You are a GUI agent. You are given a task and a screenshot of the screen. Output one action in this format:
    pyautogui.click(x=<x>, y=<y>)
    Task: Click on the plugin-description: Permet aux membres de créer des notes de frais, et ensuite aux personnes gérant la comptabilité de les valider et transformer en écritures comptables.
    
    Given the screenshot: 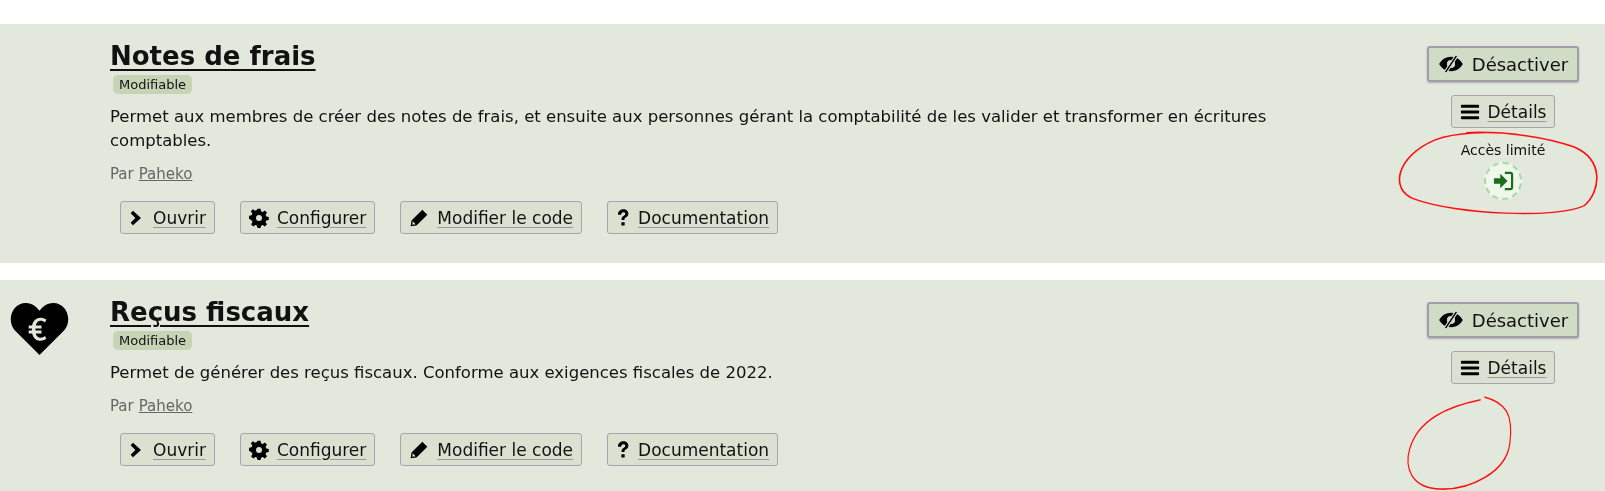 What is the action you would take?
    pyautogui.click(x=689, y=129)
    